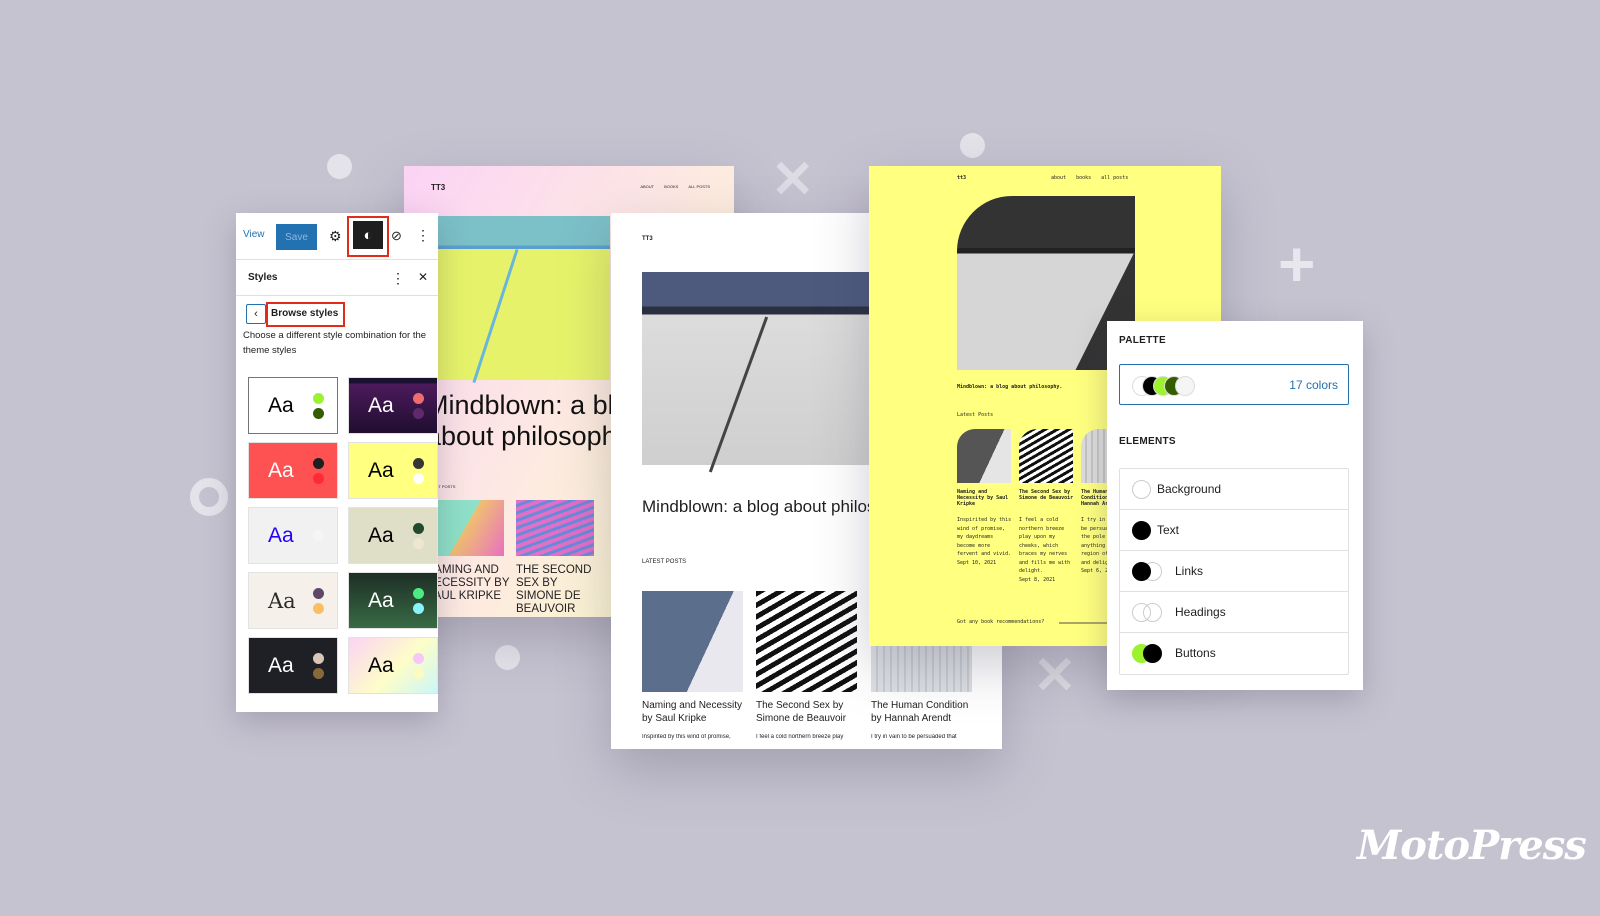 The width and height of the screenshot is (1600, 916). What do you see at coordinates (1195, 653) in the screenshot?
I see `element-label: Buttons` at bounding box center [1195, 653].